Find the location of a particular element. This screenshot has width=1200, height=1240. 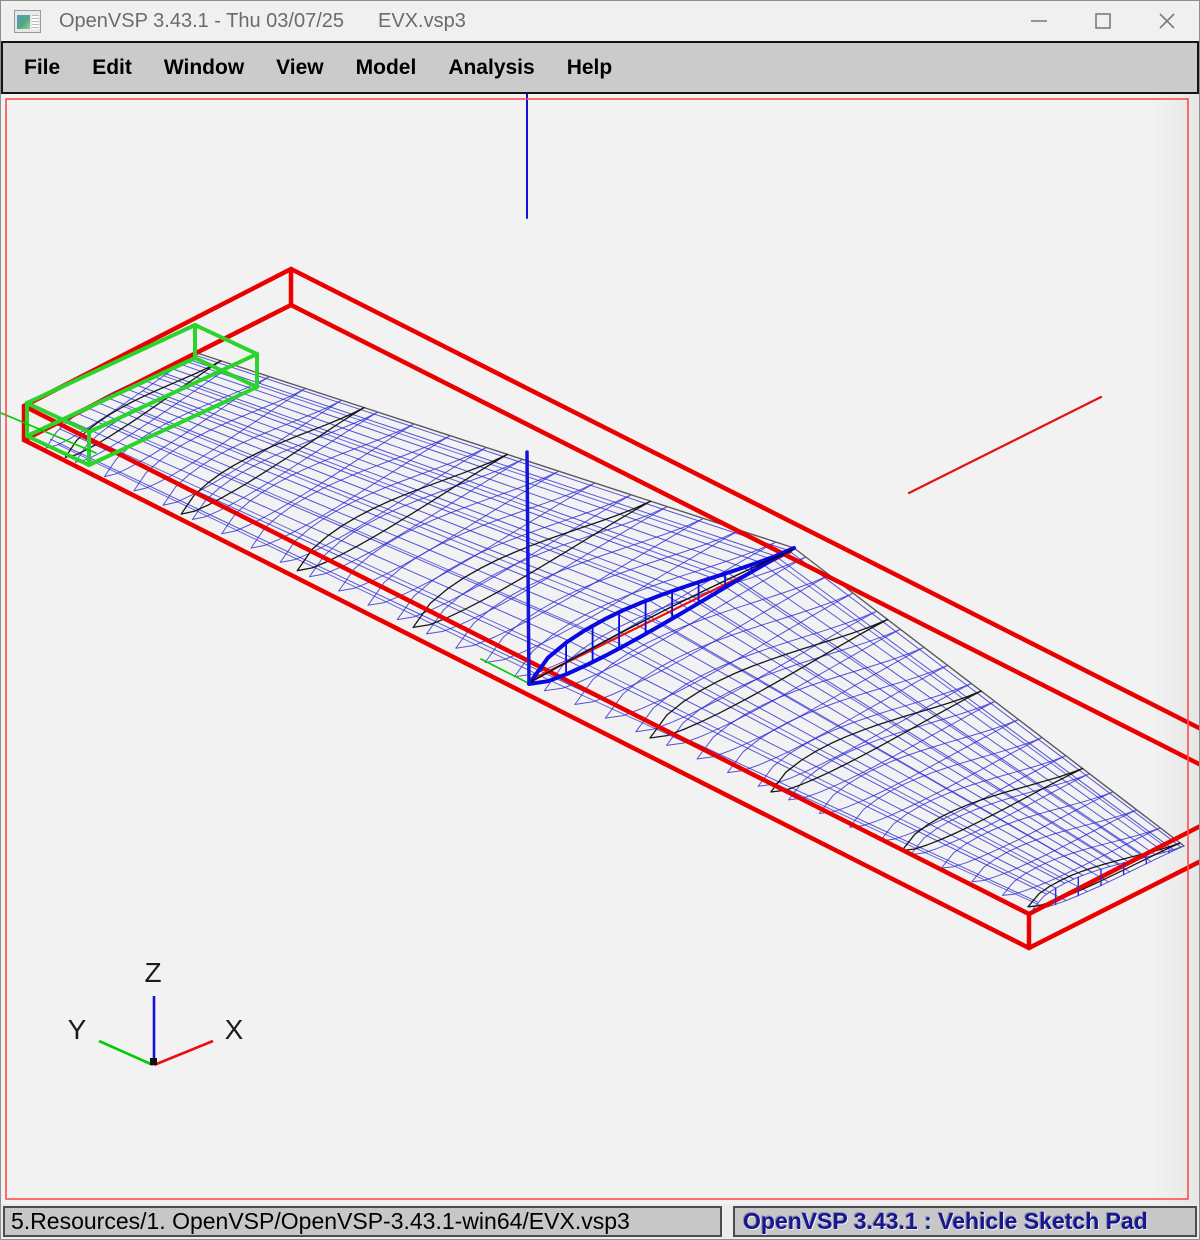

status-app-label: OpenVSP 3.43.1 : Vehicle Sketch Pad is located at coordinates (945, 1221).